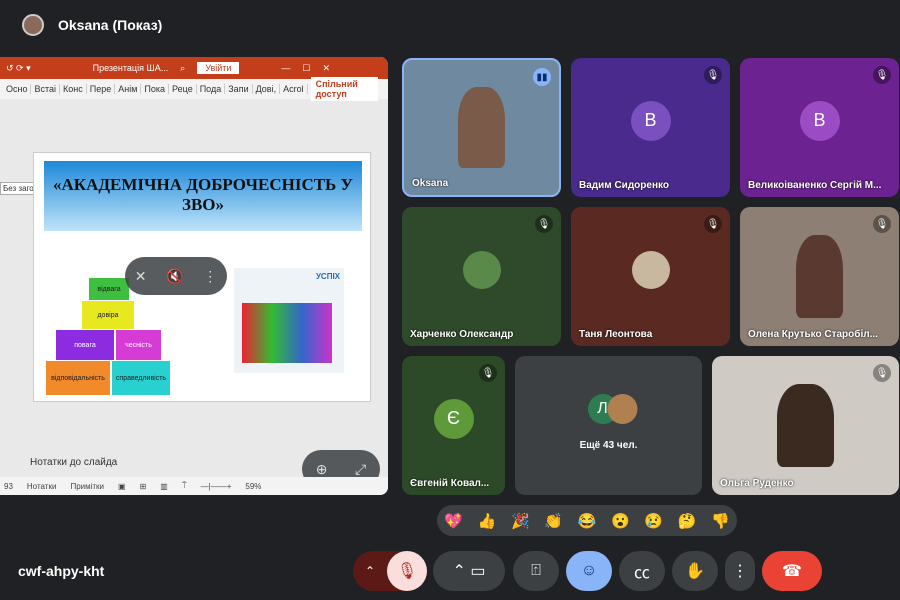  I want to click on reaction-laugh: 😂, so click(587, 521).